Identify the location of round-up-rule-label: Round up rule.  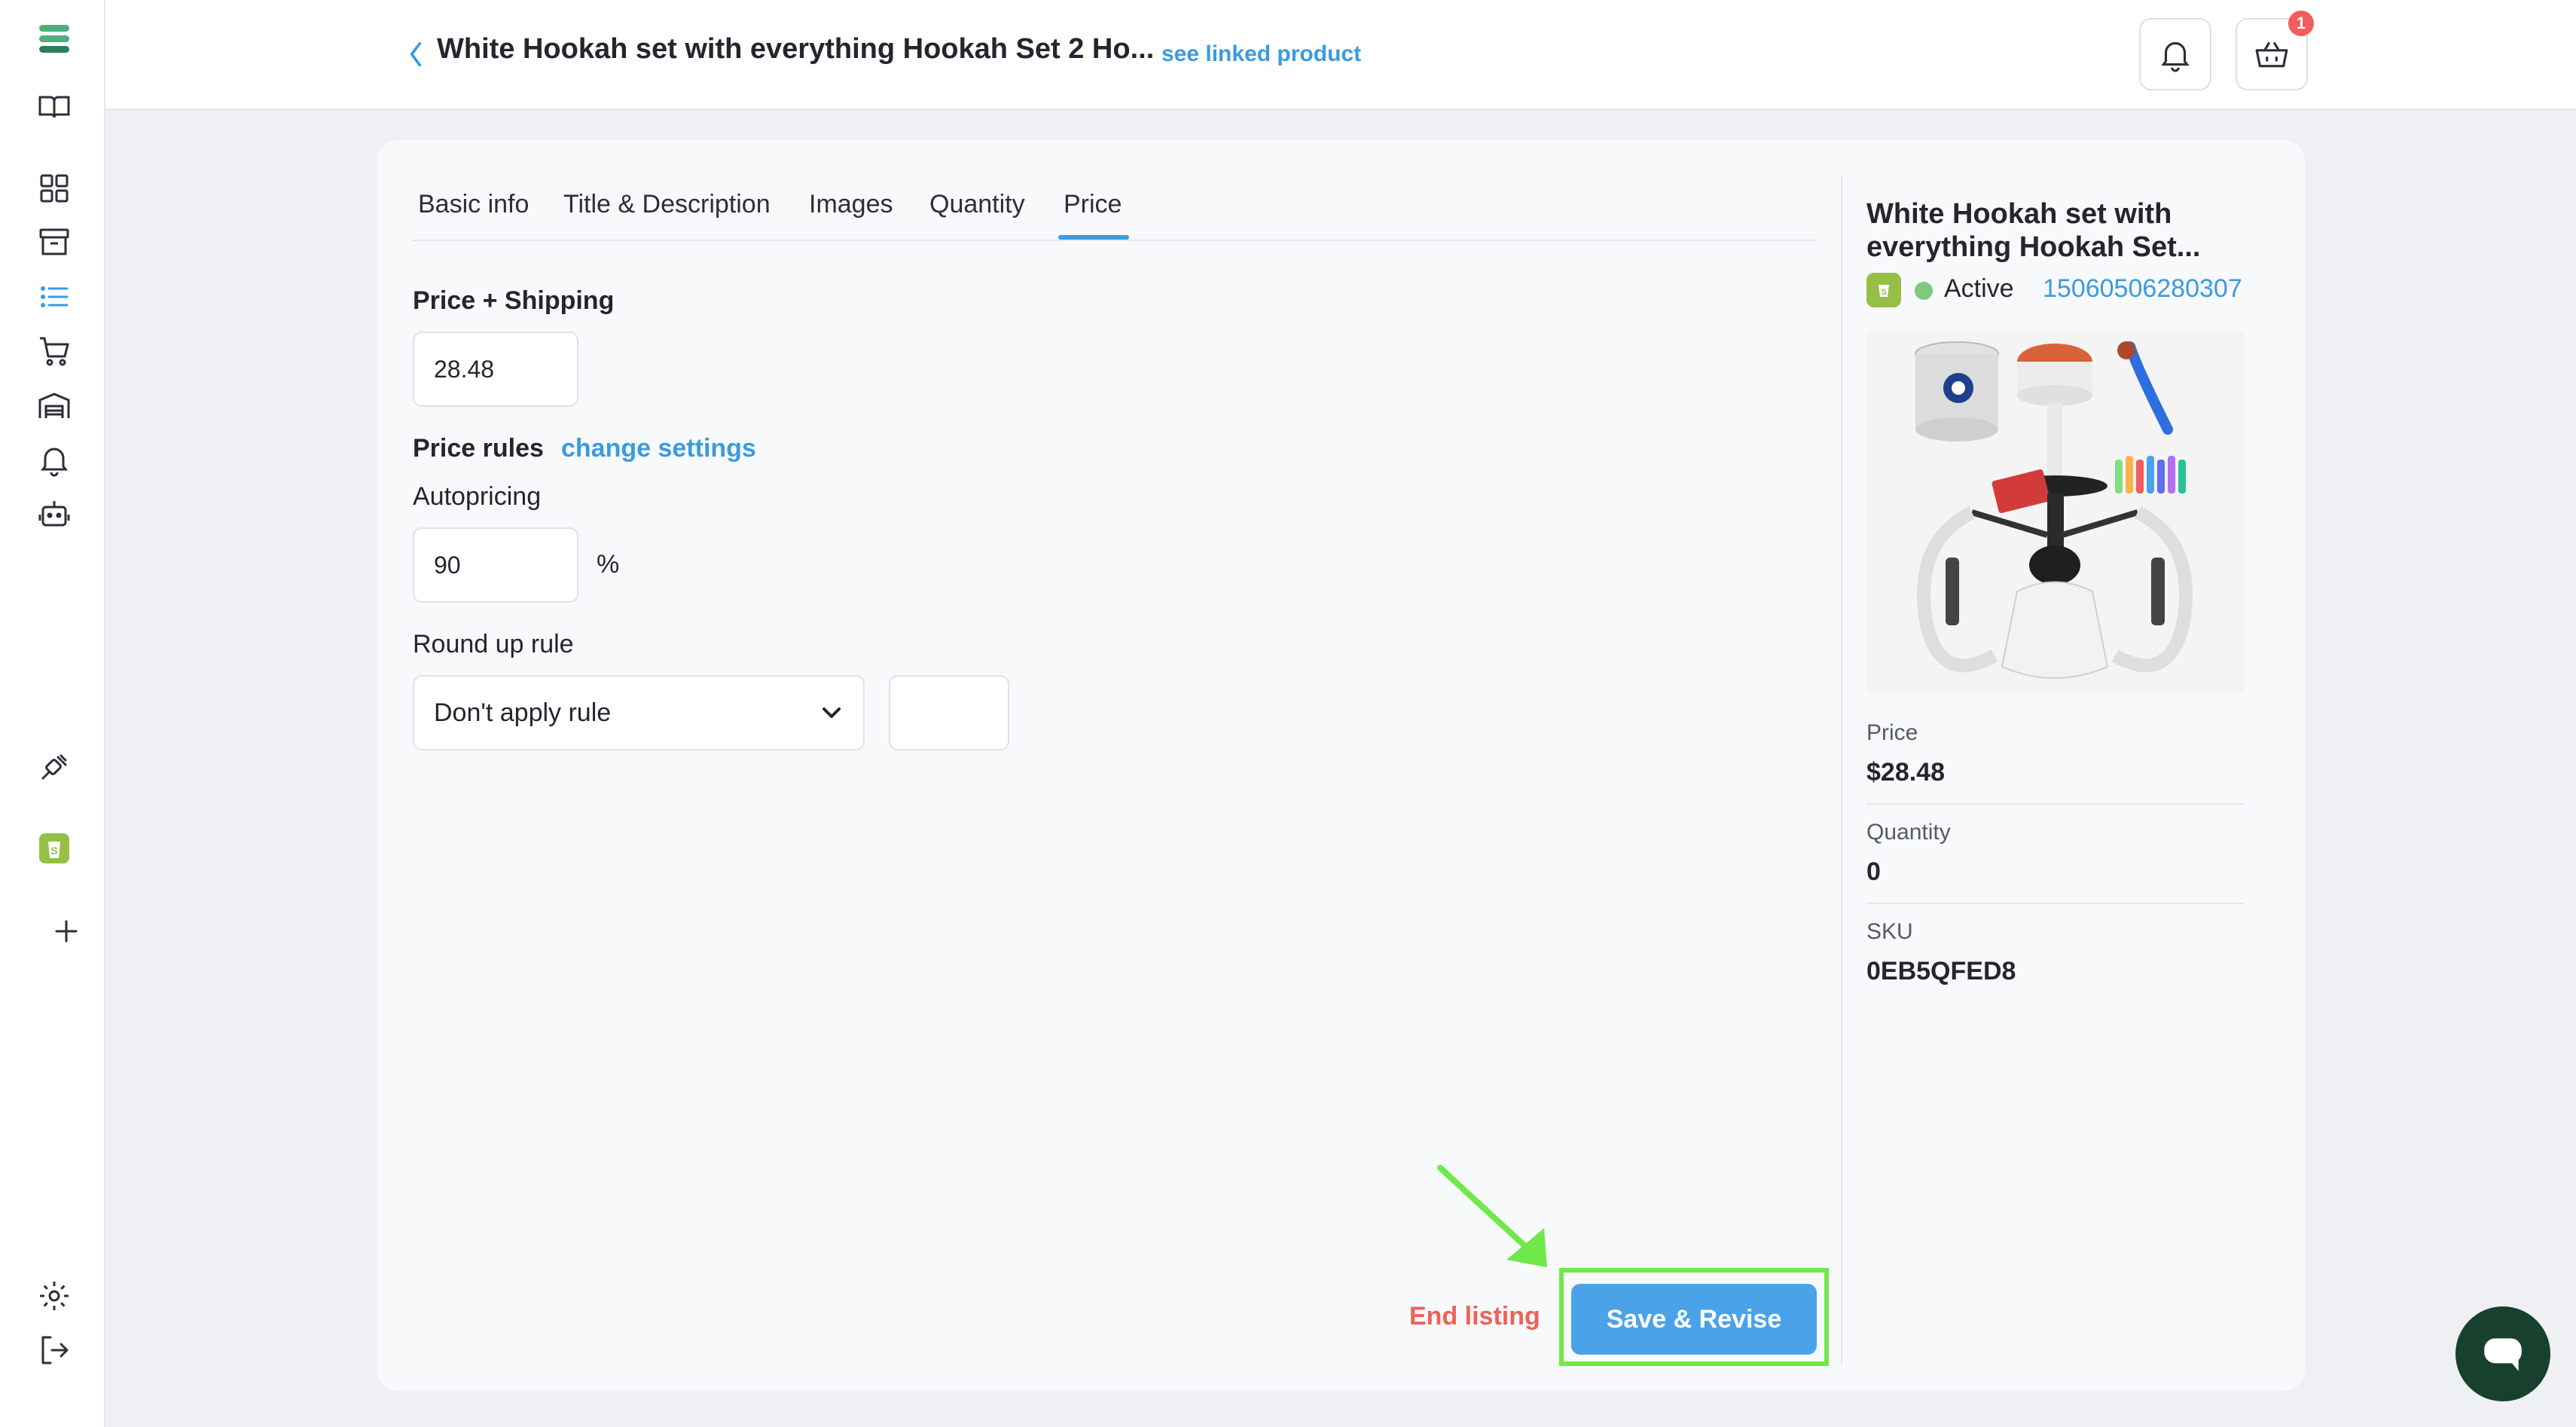
(494, 644).